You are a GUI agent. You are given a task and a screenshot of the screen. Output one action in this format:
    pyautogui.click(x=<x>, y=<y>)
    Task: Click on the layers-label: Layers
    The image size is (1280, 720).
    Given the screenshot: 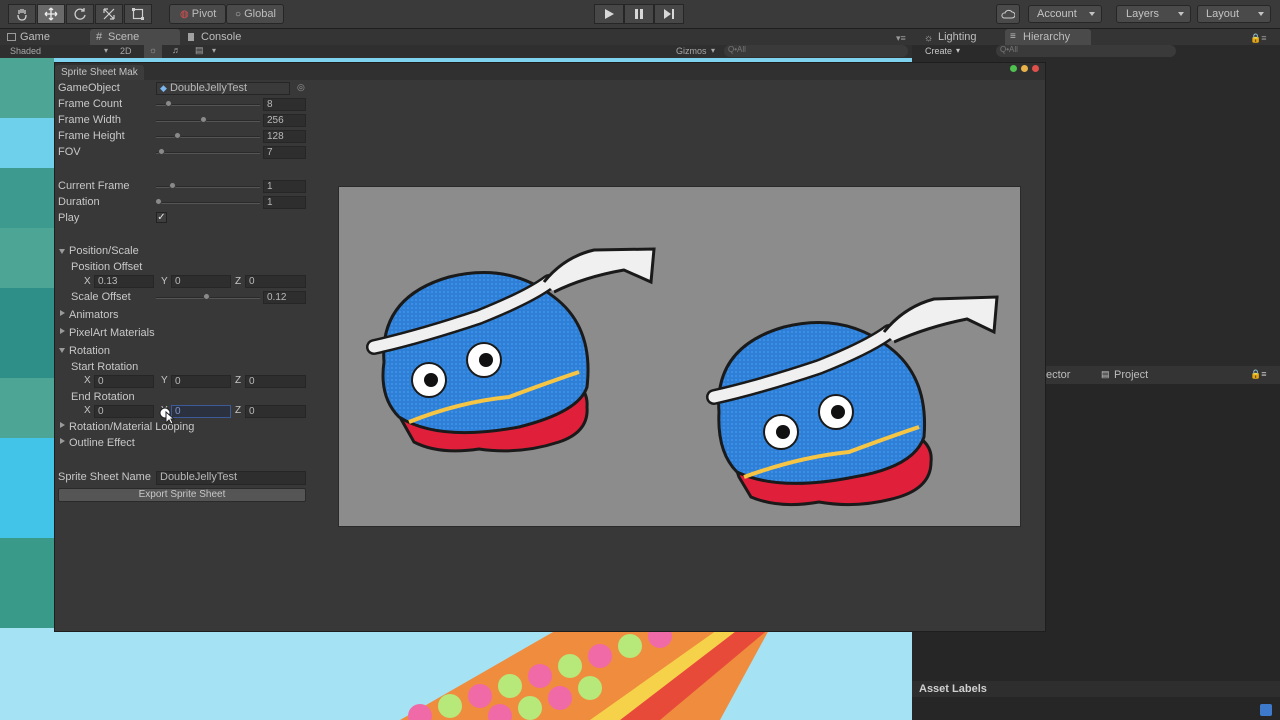 What is the action you would take?
    pyautogui.click(x=1143, y=14)
    